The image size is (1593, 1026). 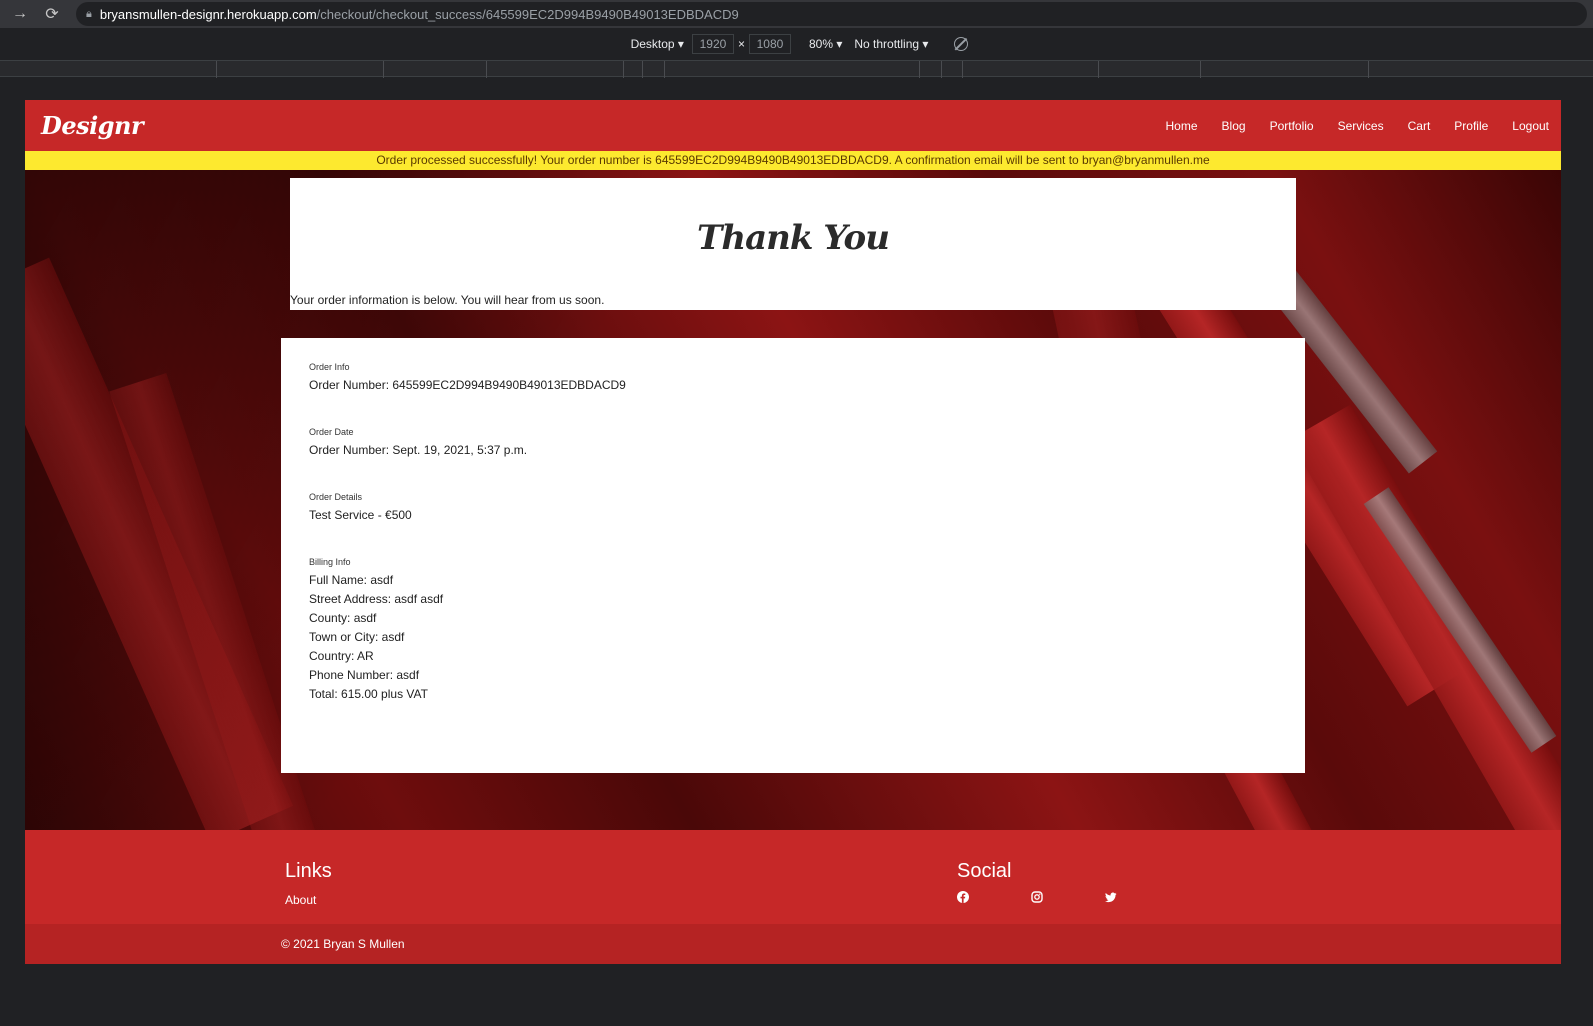 I want to click on media-query-ruler, so click(x=796, y=69).